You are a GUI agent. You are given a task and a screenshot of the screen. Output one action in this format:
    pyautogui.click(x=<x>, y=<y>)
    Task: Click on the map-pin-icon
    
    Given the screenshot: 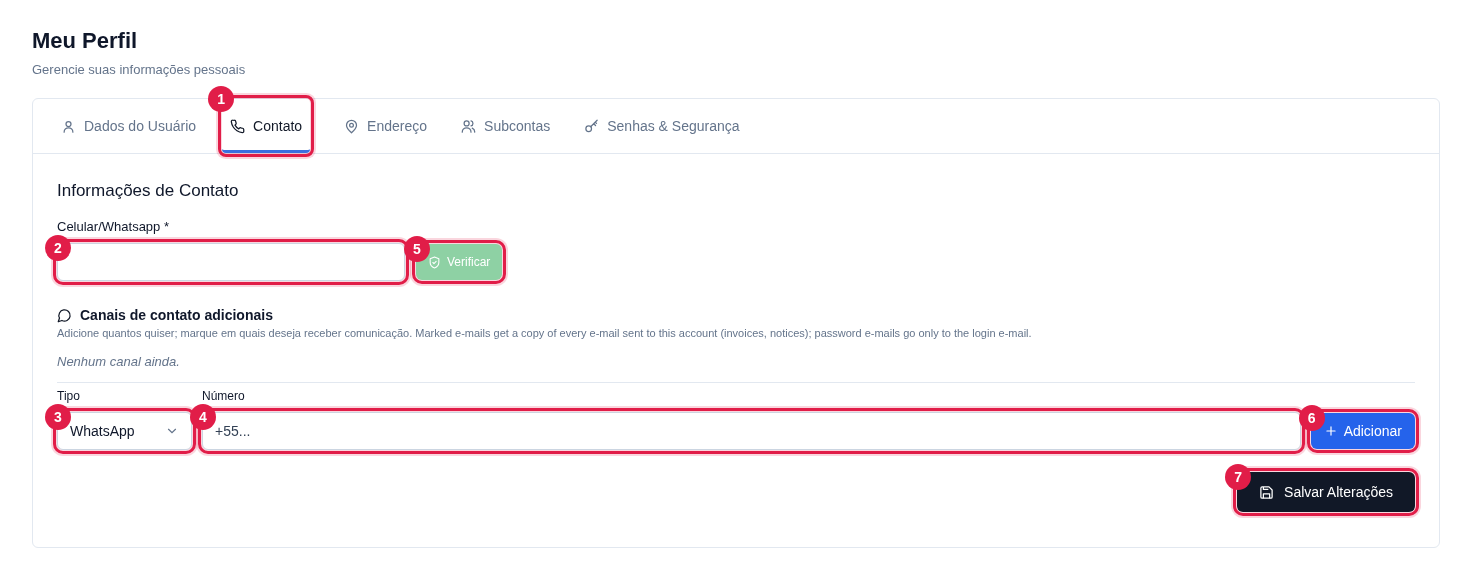 What is the action you would take?
    pyautogui.click(x=352, y=126)
    